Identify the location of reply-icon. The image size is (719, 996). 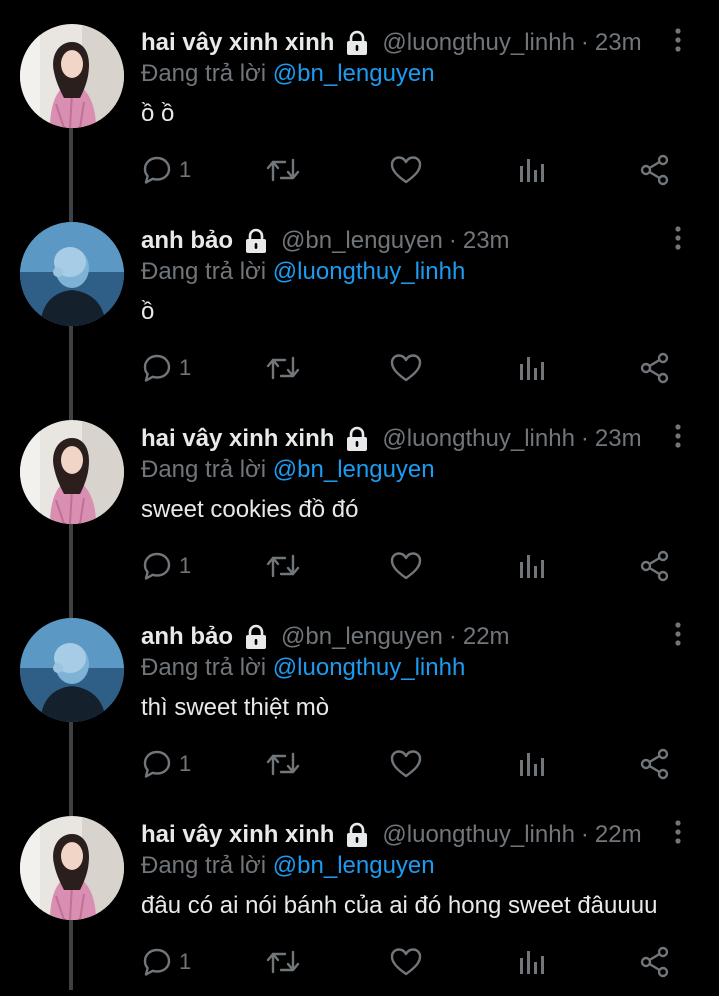
(157, 566).